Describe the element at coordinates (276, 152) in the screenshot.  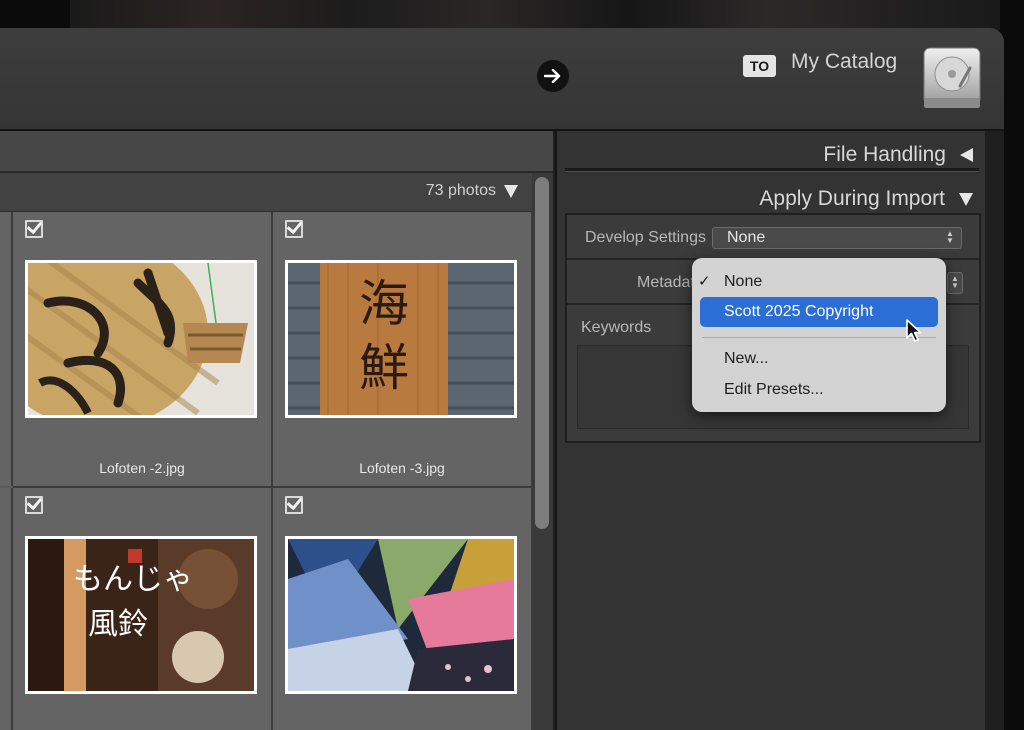
I see `grid-toolbar` at that location.